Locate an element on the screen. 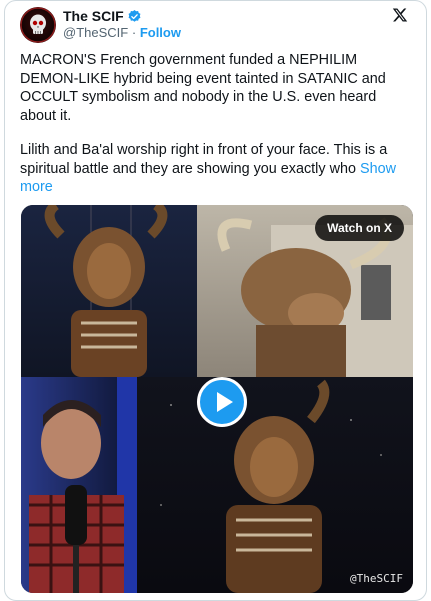 This screenshot has height=601, width=431. watch-on-x-button: Watch on X is located at coordinates (359, 228).